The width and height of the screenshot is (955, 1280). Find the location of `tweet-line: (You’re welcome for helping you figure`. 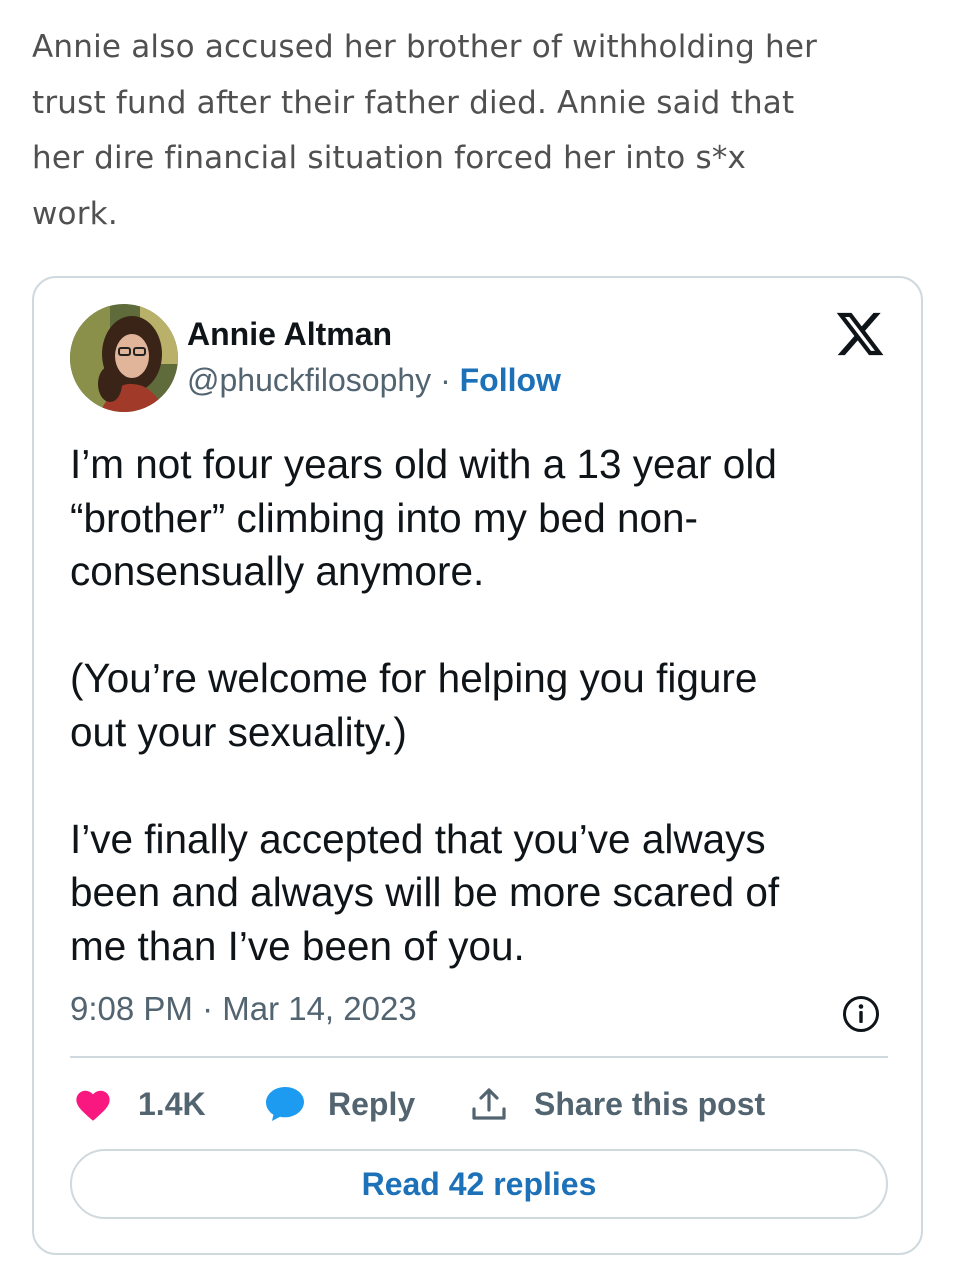

tweet-line: (You’re welcome for helping you figure is located at coordinates (414, 678).